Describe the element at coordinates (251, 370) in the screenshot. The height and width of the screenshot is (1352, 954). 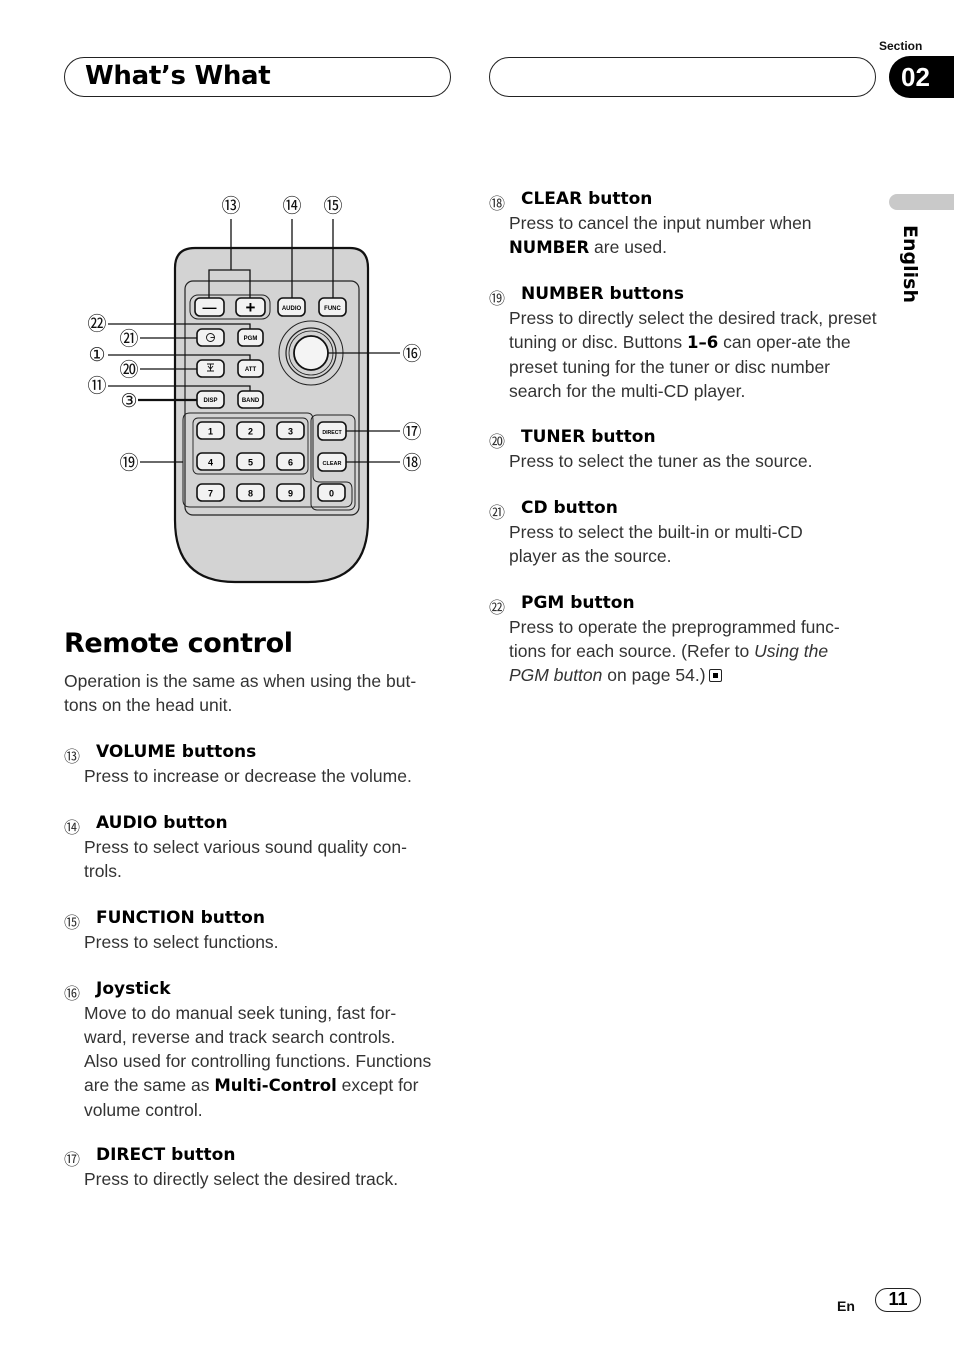
I see `svg-text: ATT` at that location.